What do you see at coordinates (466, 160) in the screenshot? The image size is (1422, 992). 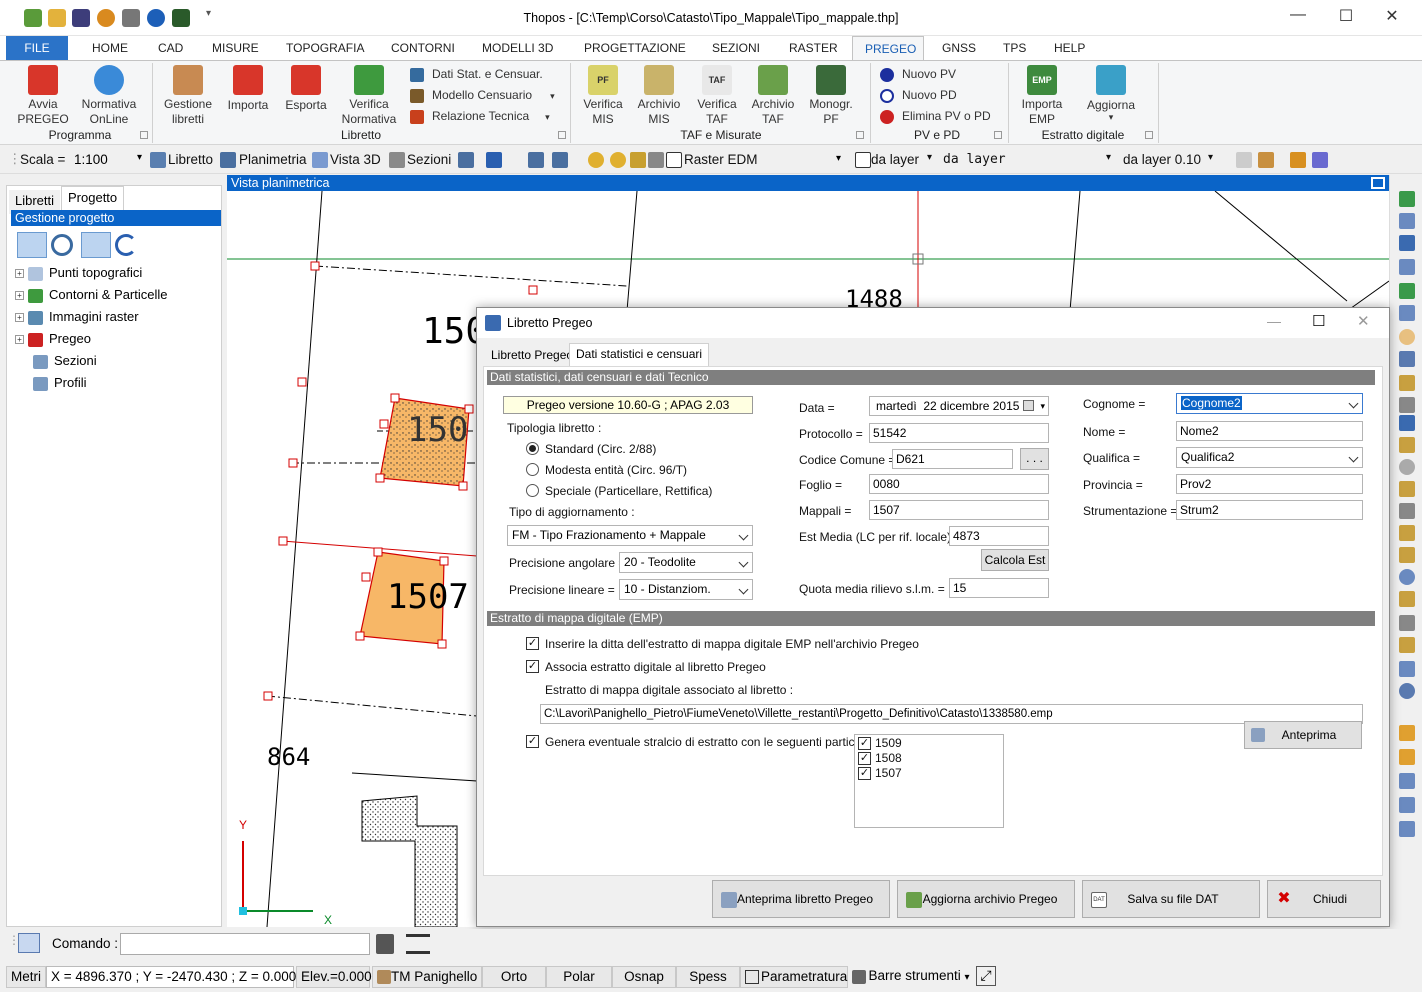 I see `layout-icon` at bounding box center [466, 160].